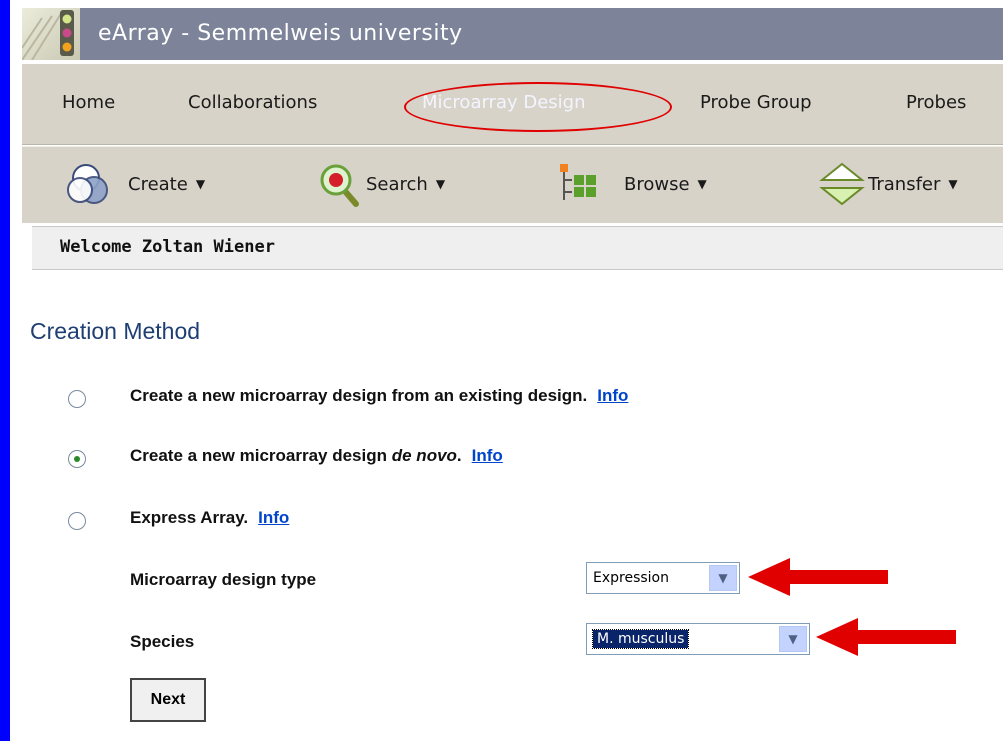 The image size is (1003, 741). What do you see at coordinates (886, 637) in the screenshot?
I see `annotation-arrow-species` at bounding box center [886, 637].